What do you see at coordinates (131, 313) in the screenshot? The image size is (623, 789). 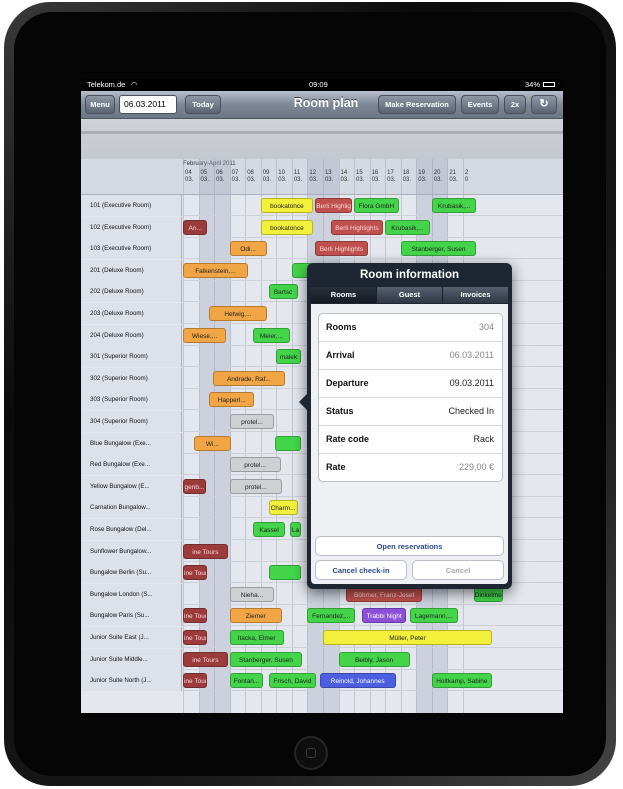 I see `room-label: 203 (Deluxe Room)` at bounding box center [131, 313].